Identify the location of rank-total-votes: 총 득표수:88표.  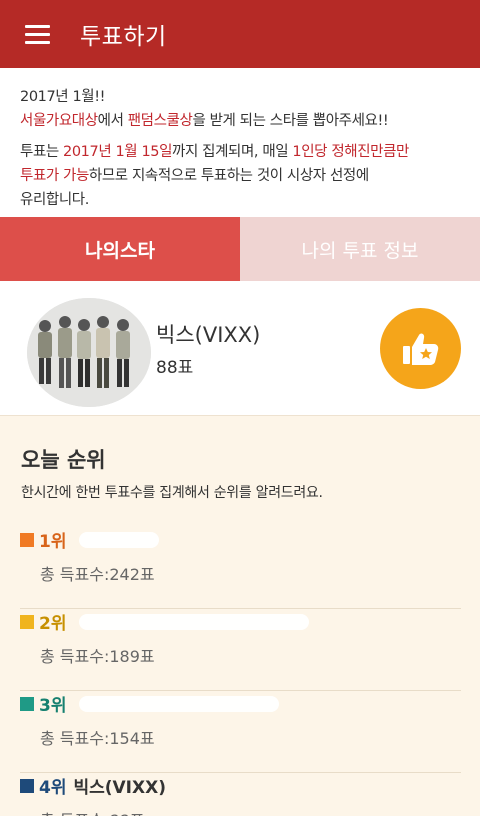
(92, 811).